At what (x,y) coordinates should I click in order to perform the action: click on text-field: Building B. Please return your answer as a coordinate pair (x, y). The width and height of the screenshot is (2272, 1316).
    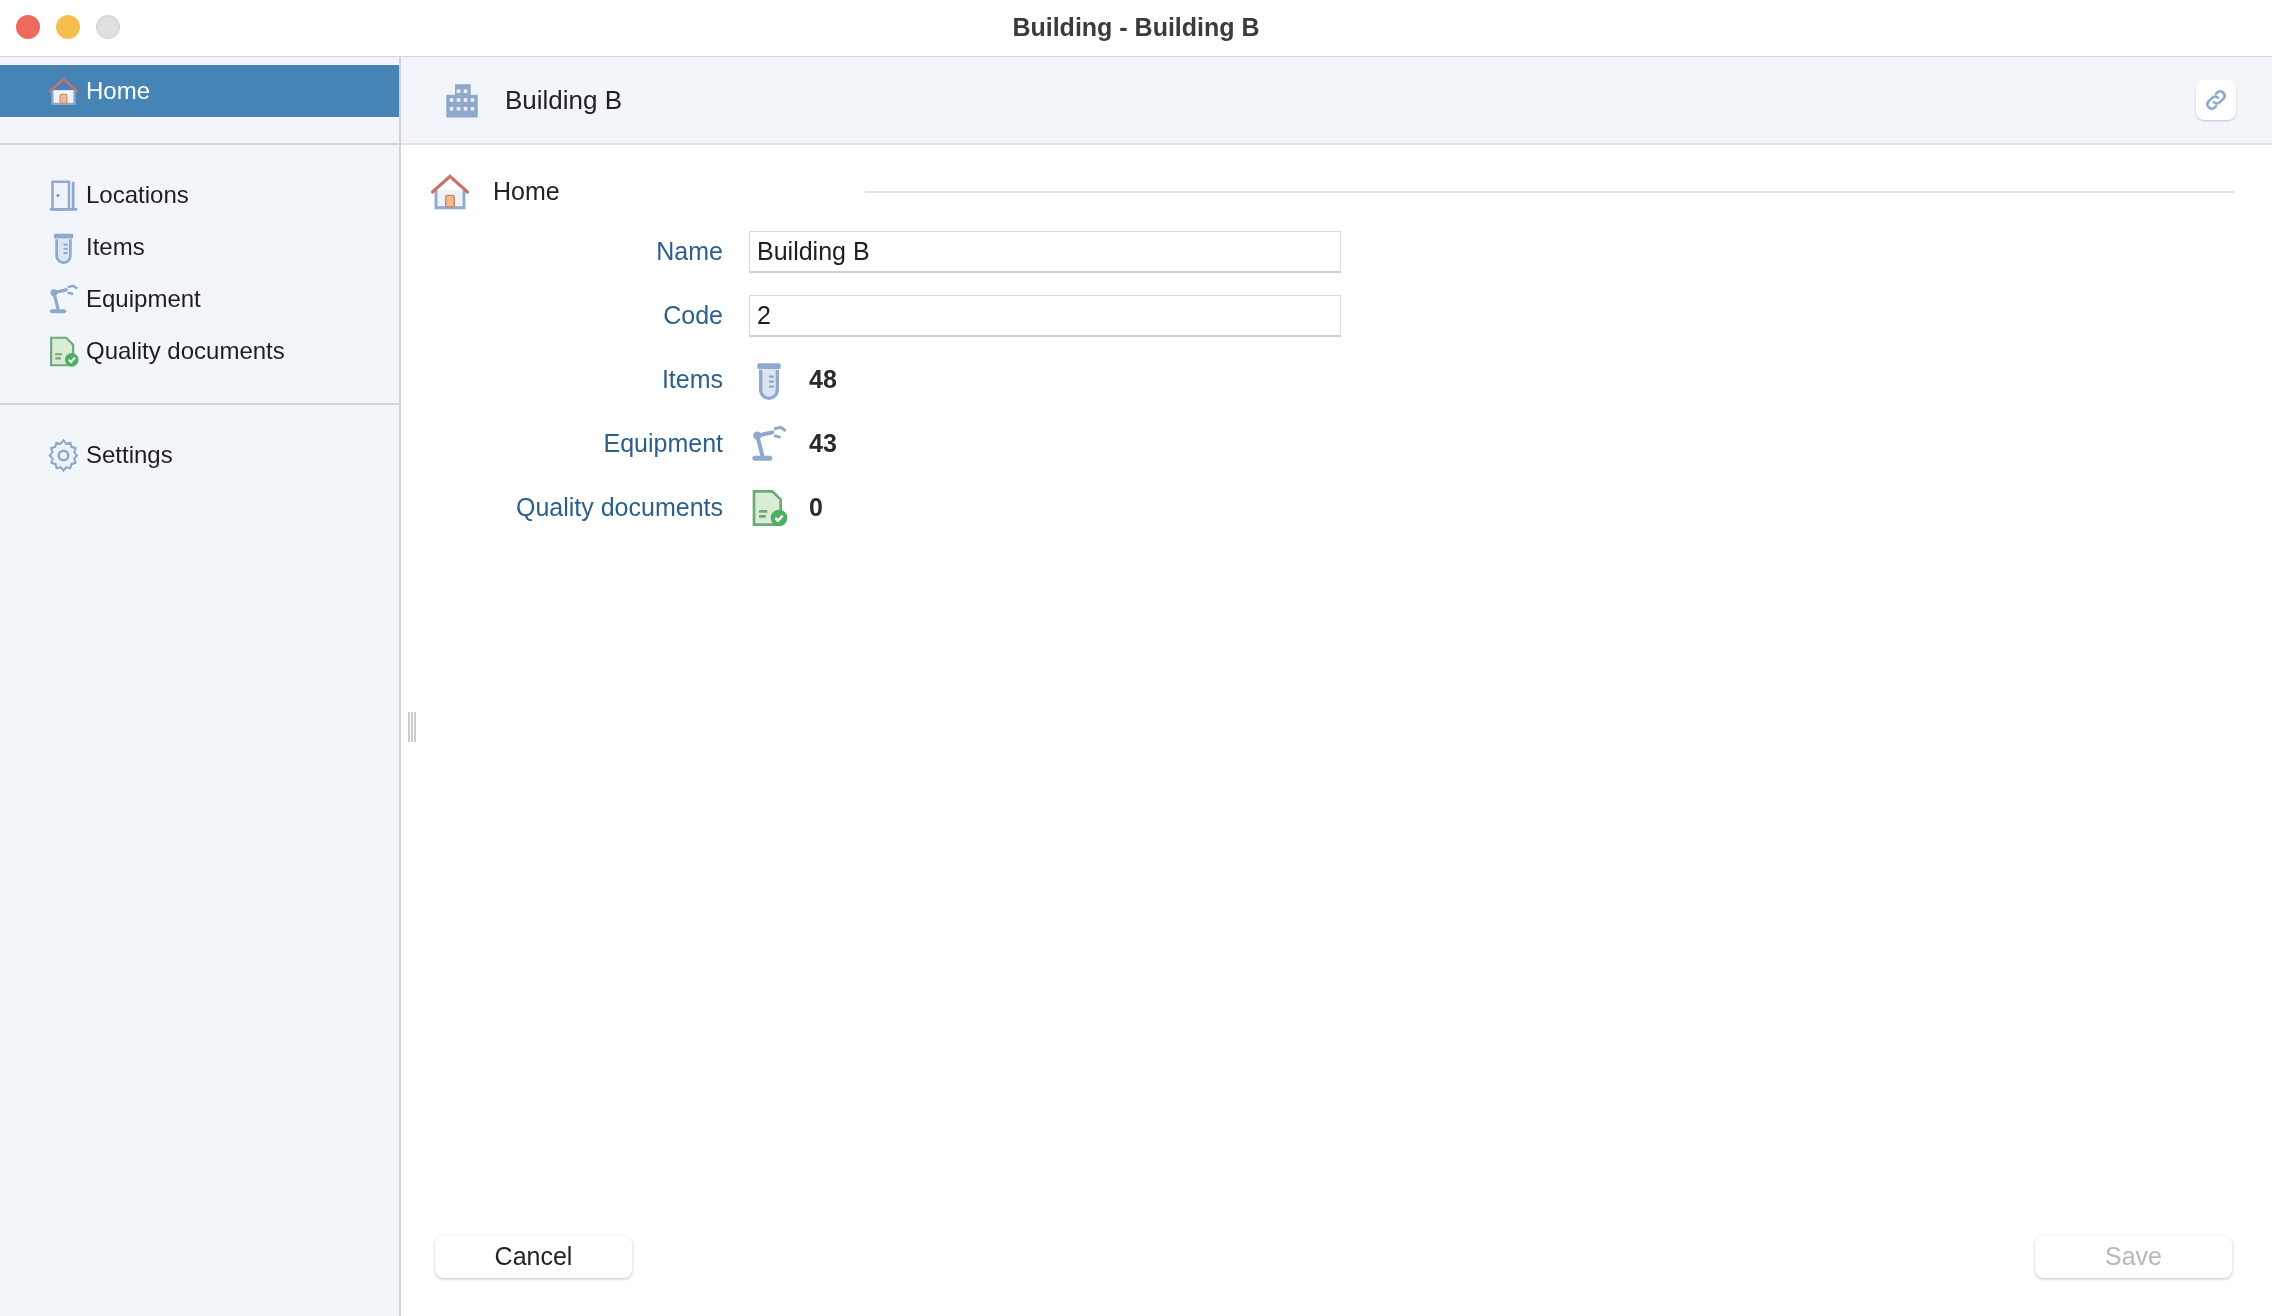
    Looking at the image, I should click on (1045, 252).